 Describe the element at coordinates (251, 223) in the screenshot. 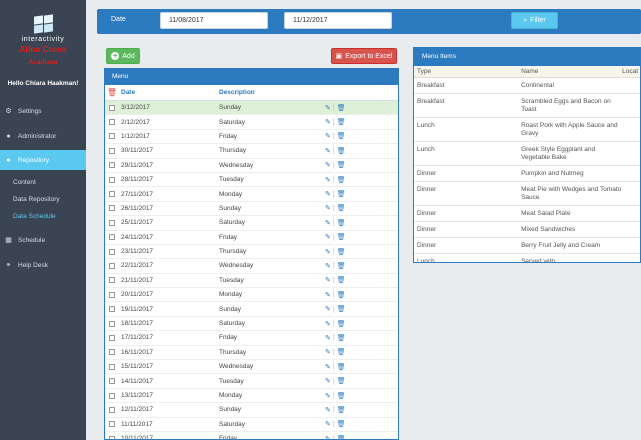

I see `table-row: 25/11/2017 Saturday ✎ | 🗑` at that location.